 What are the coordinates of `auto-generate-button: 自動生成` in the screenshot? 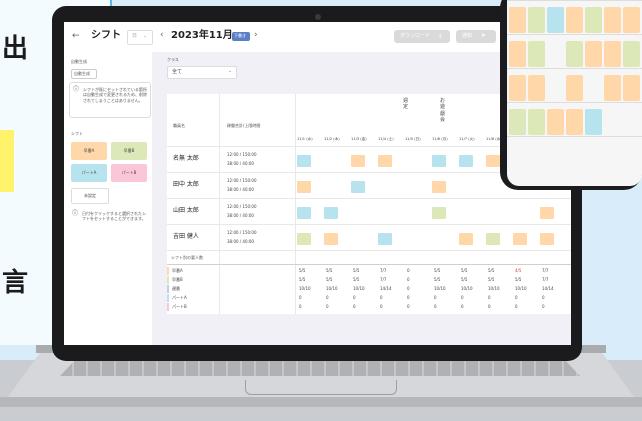 It's located at (84, 74).